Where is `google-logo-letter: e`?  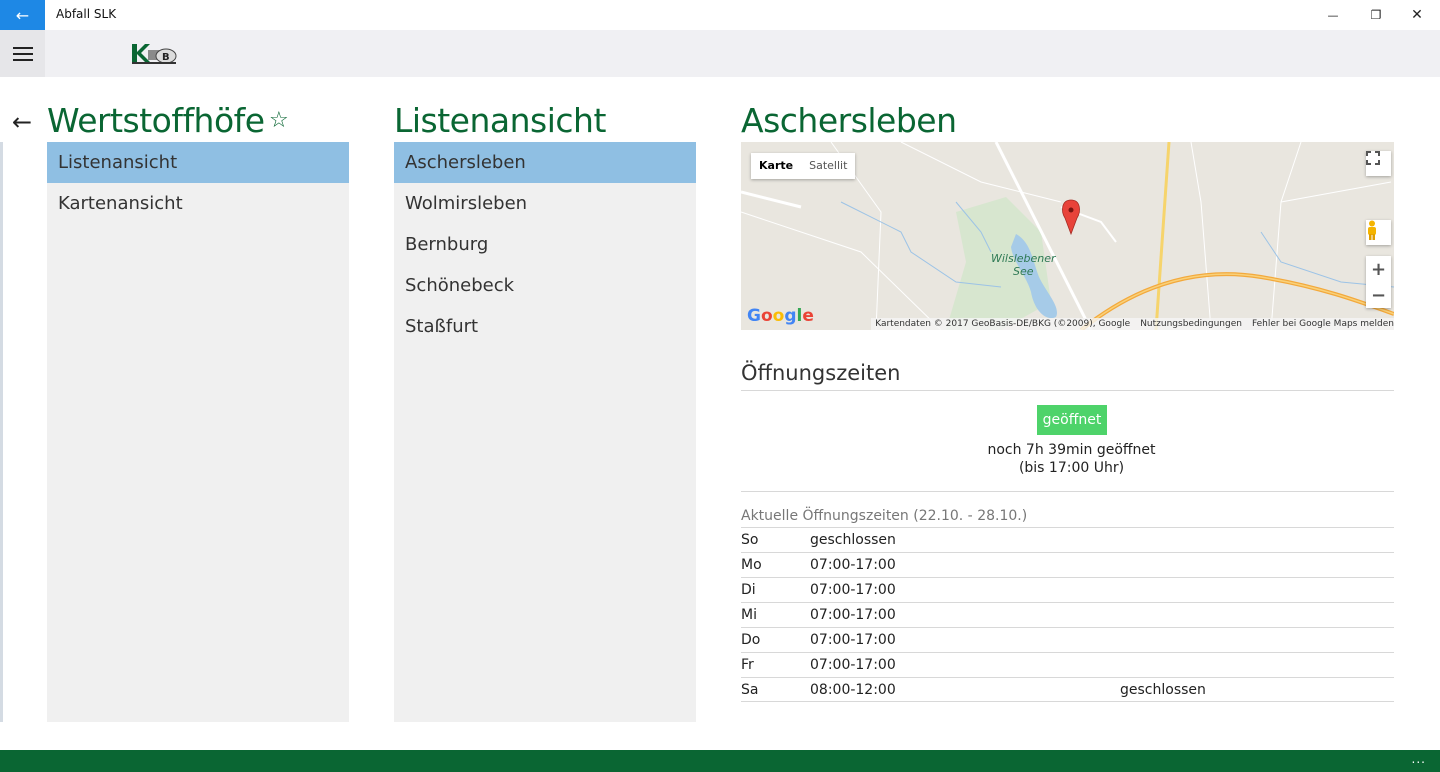
google-logo-letter: e is located at coordinates (808, 316).